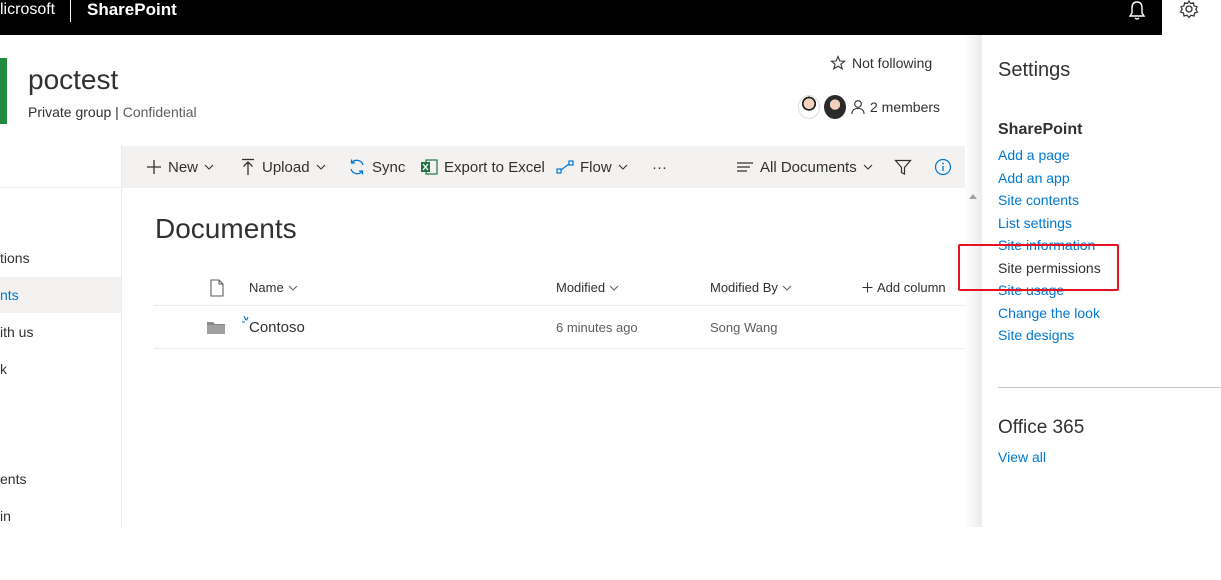 The height and width of the screenshot is (580, 1221). I want to click on column-header-name: Name, so click(273, 287).